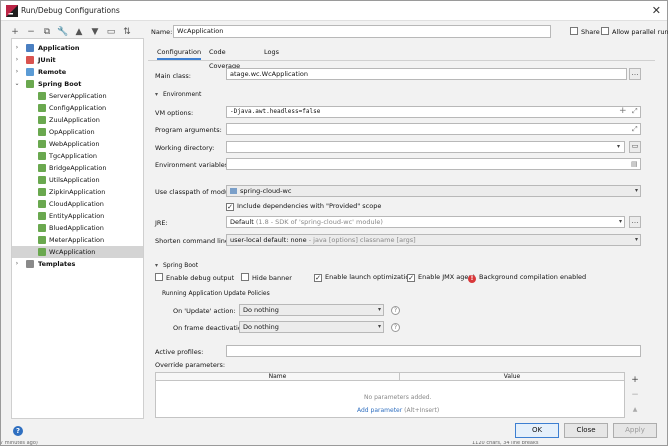 The image size is (668, 446). I want to click on chevron-down-icon: ⌄, so click(17, 84).